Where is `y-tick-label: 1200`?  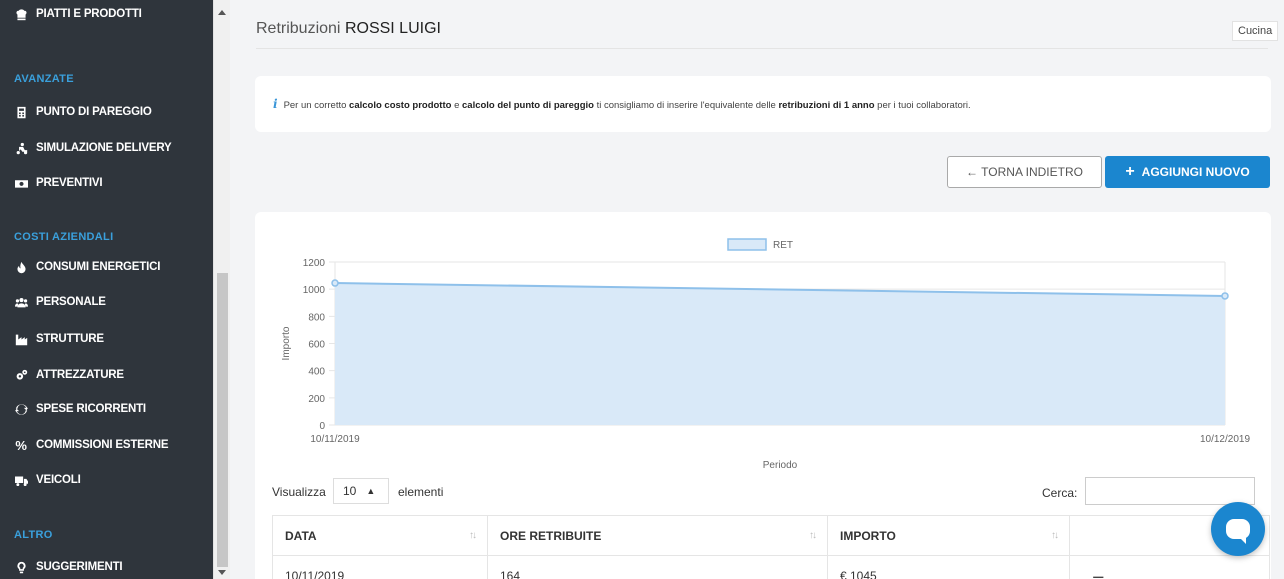
y-tick-label: 1200 is located at coordinates (314, 263).